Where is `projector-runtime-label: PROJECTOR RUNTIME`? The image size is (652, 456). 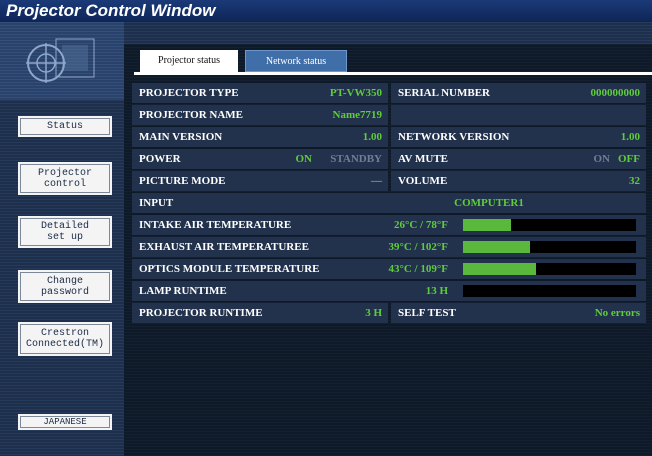
projector-runtime-label: PROJECTOR RUNTIME is located at coordinates (221, 313).